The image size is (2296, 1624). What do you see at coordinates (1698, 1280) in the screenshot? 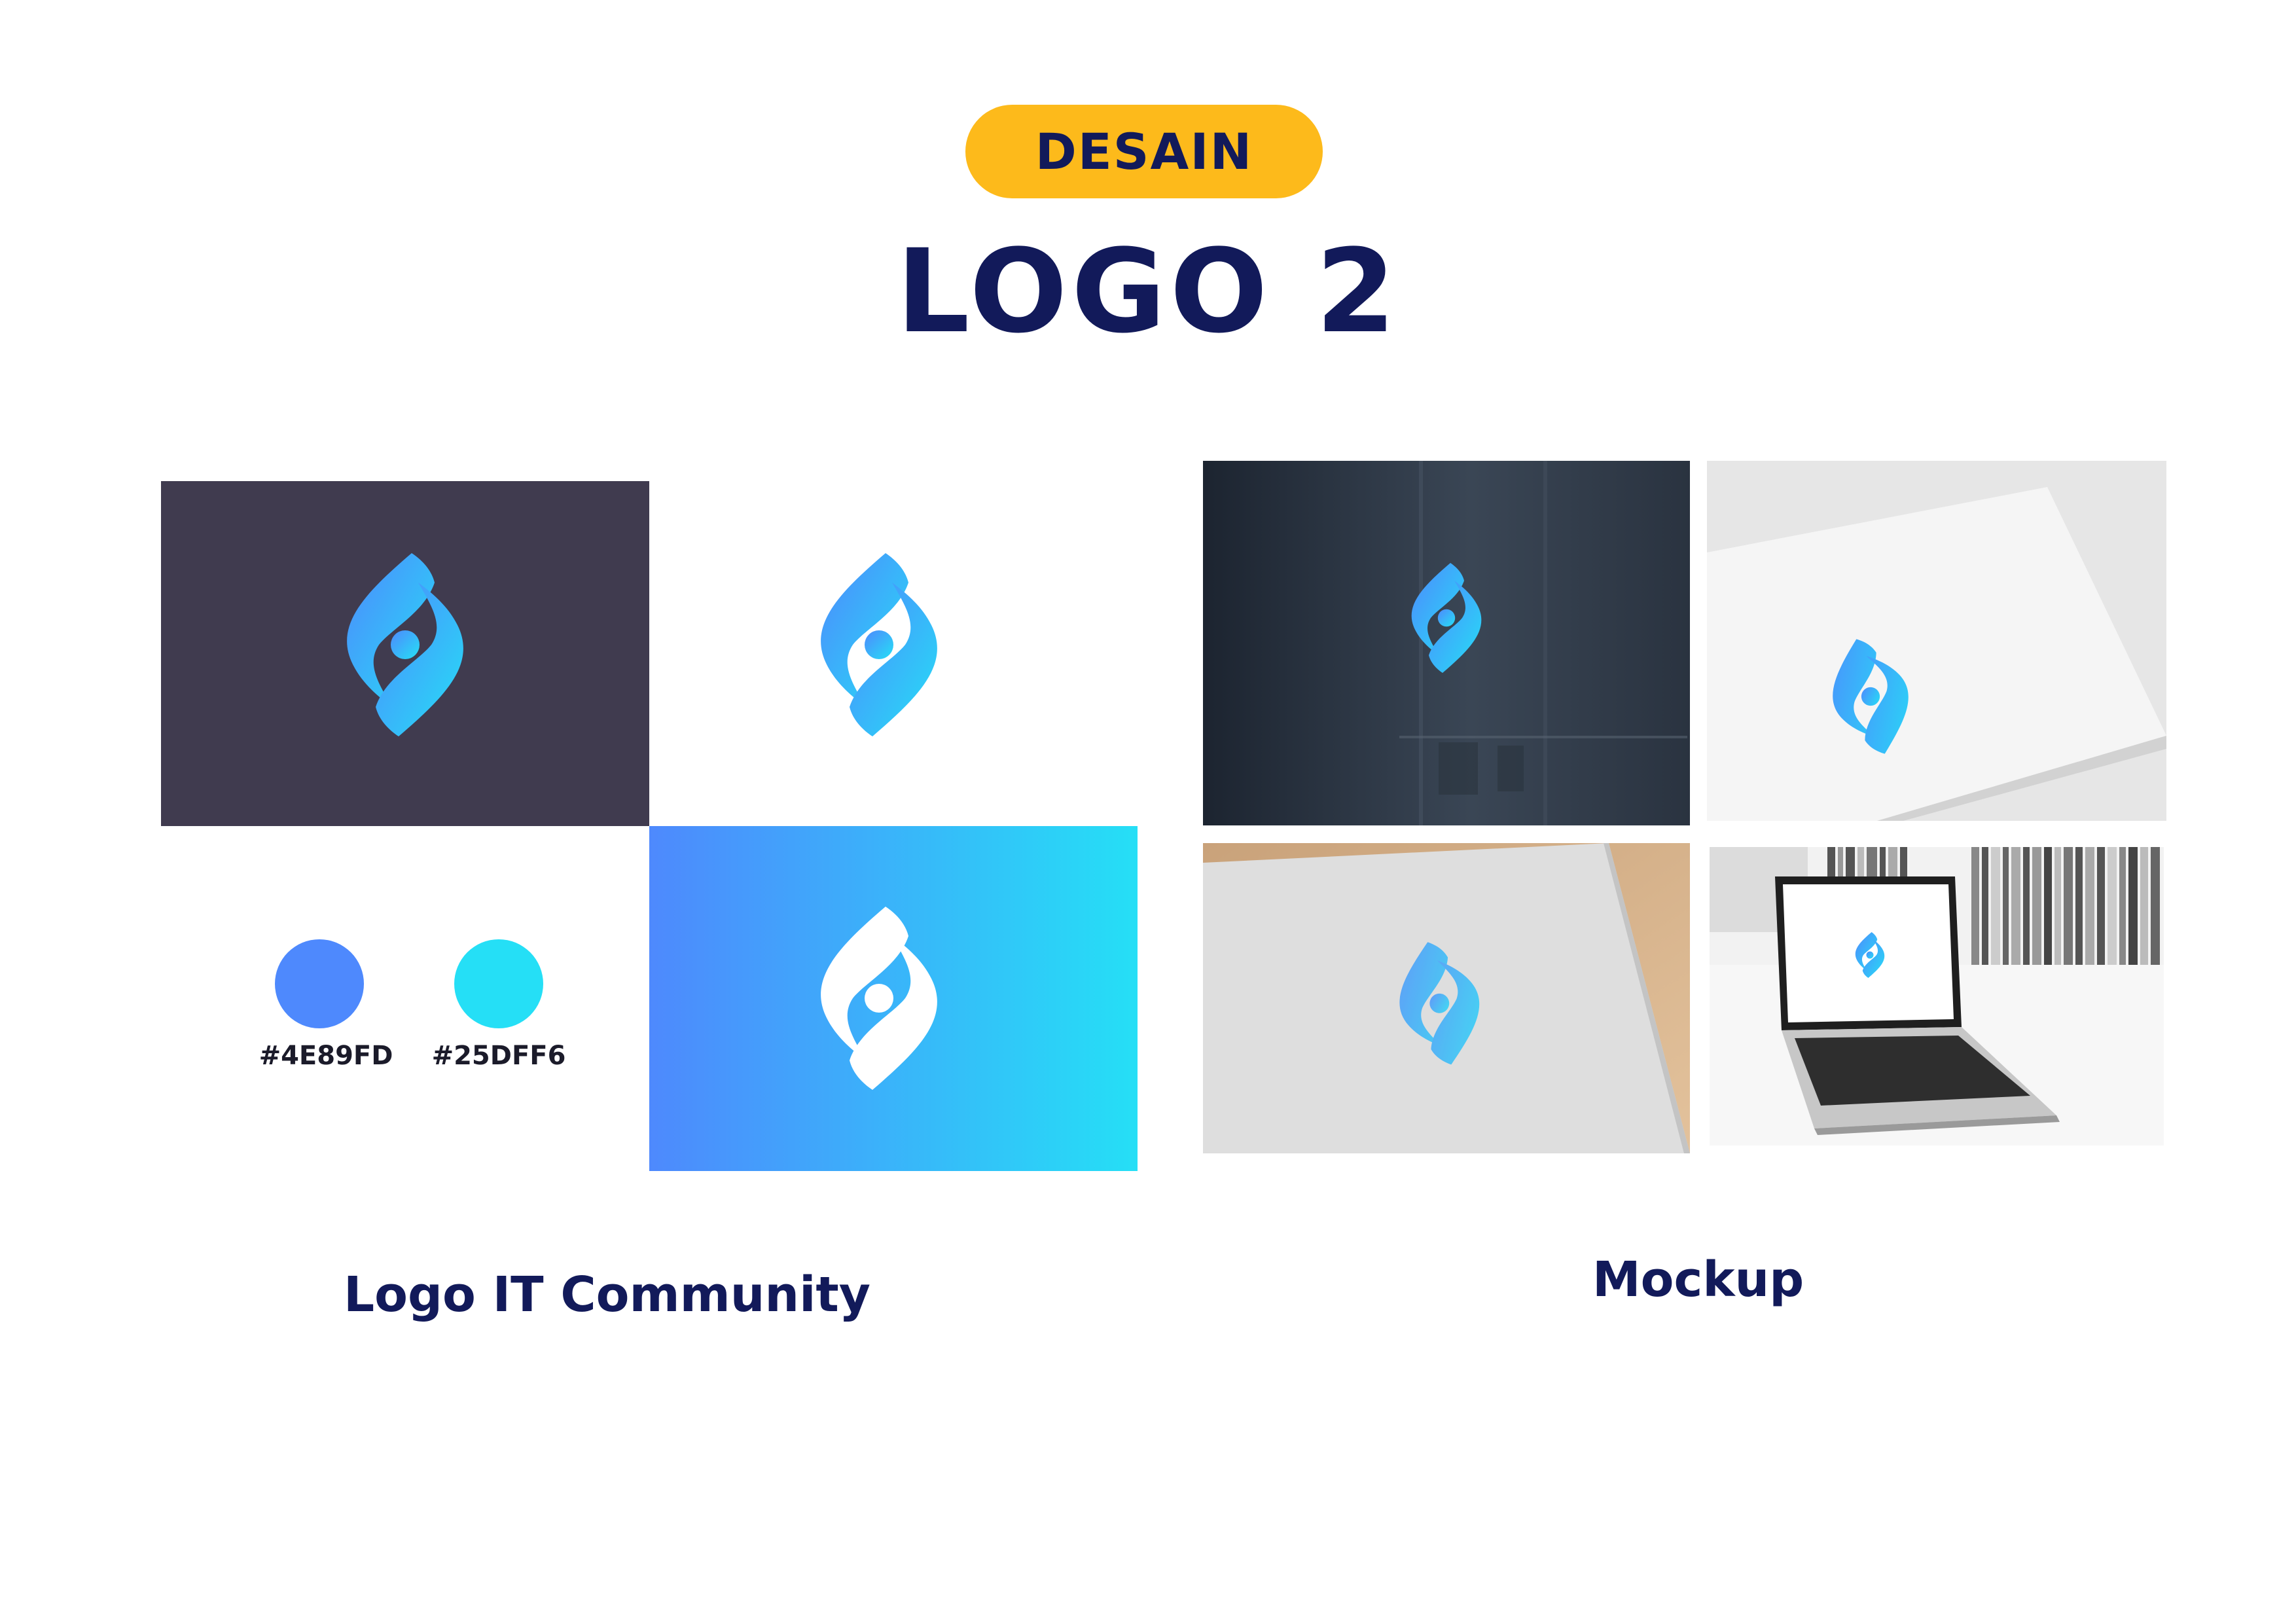
I see `caption-mockup: Mockup` at bounding box center [1698, 1280].